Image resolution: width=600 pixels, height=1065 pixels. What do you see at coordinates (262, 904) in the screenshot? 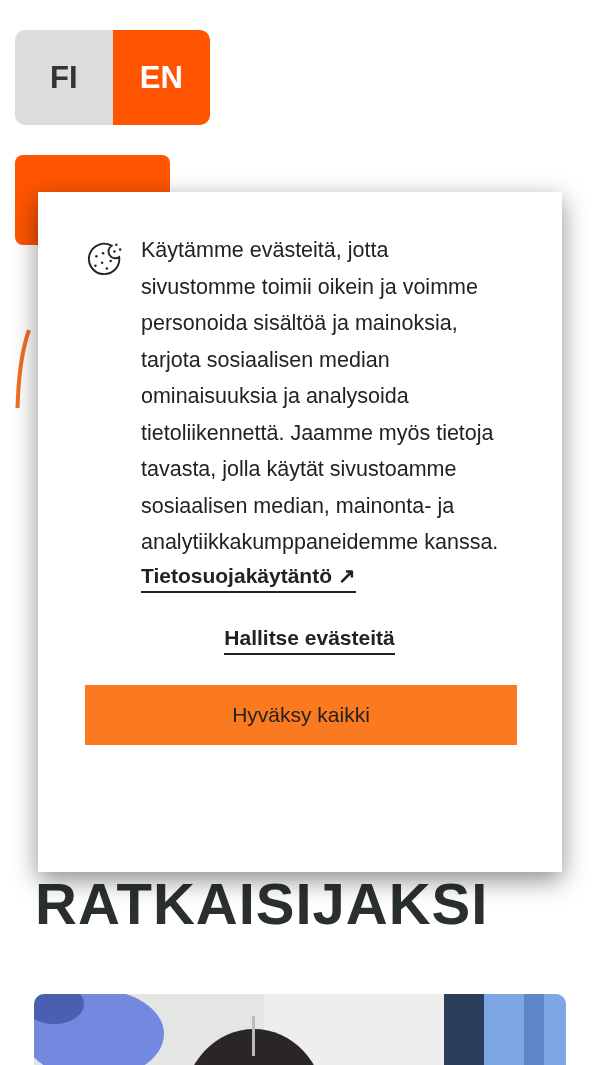
I see `page-heading: RATKAISIJAKSI` at bounding box center [262, 904].